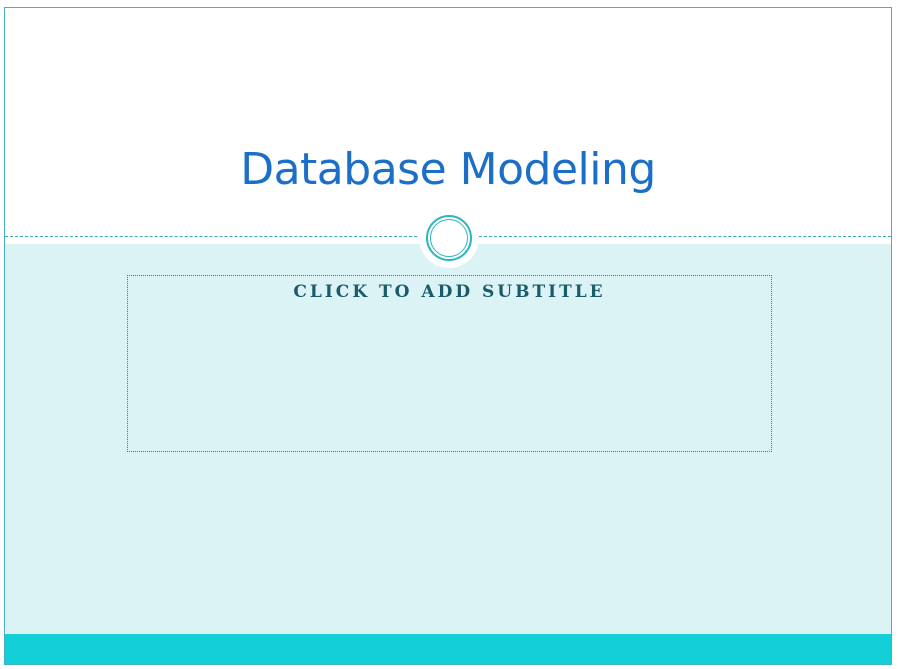 The image size is (898, 669). What do you see at coordinates (449, 292) in the screenshot?
I see `subtitle-placeholder-text: CLICK TO ADD SUBTITLE` at bounding box center [449, 292].